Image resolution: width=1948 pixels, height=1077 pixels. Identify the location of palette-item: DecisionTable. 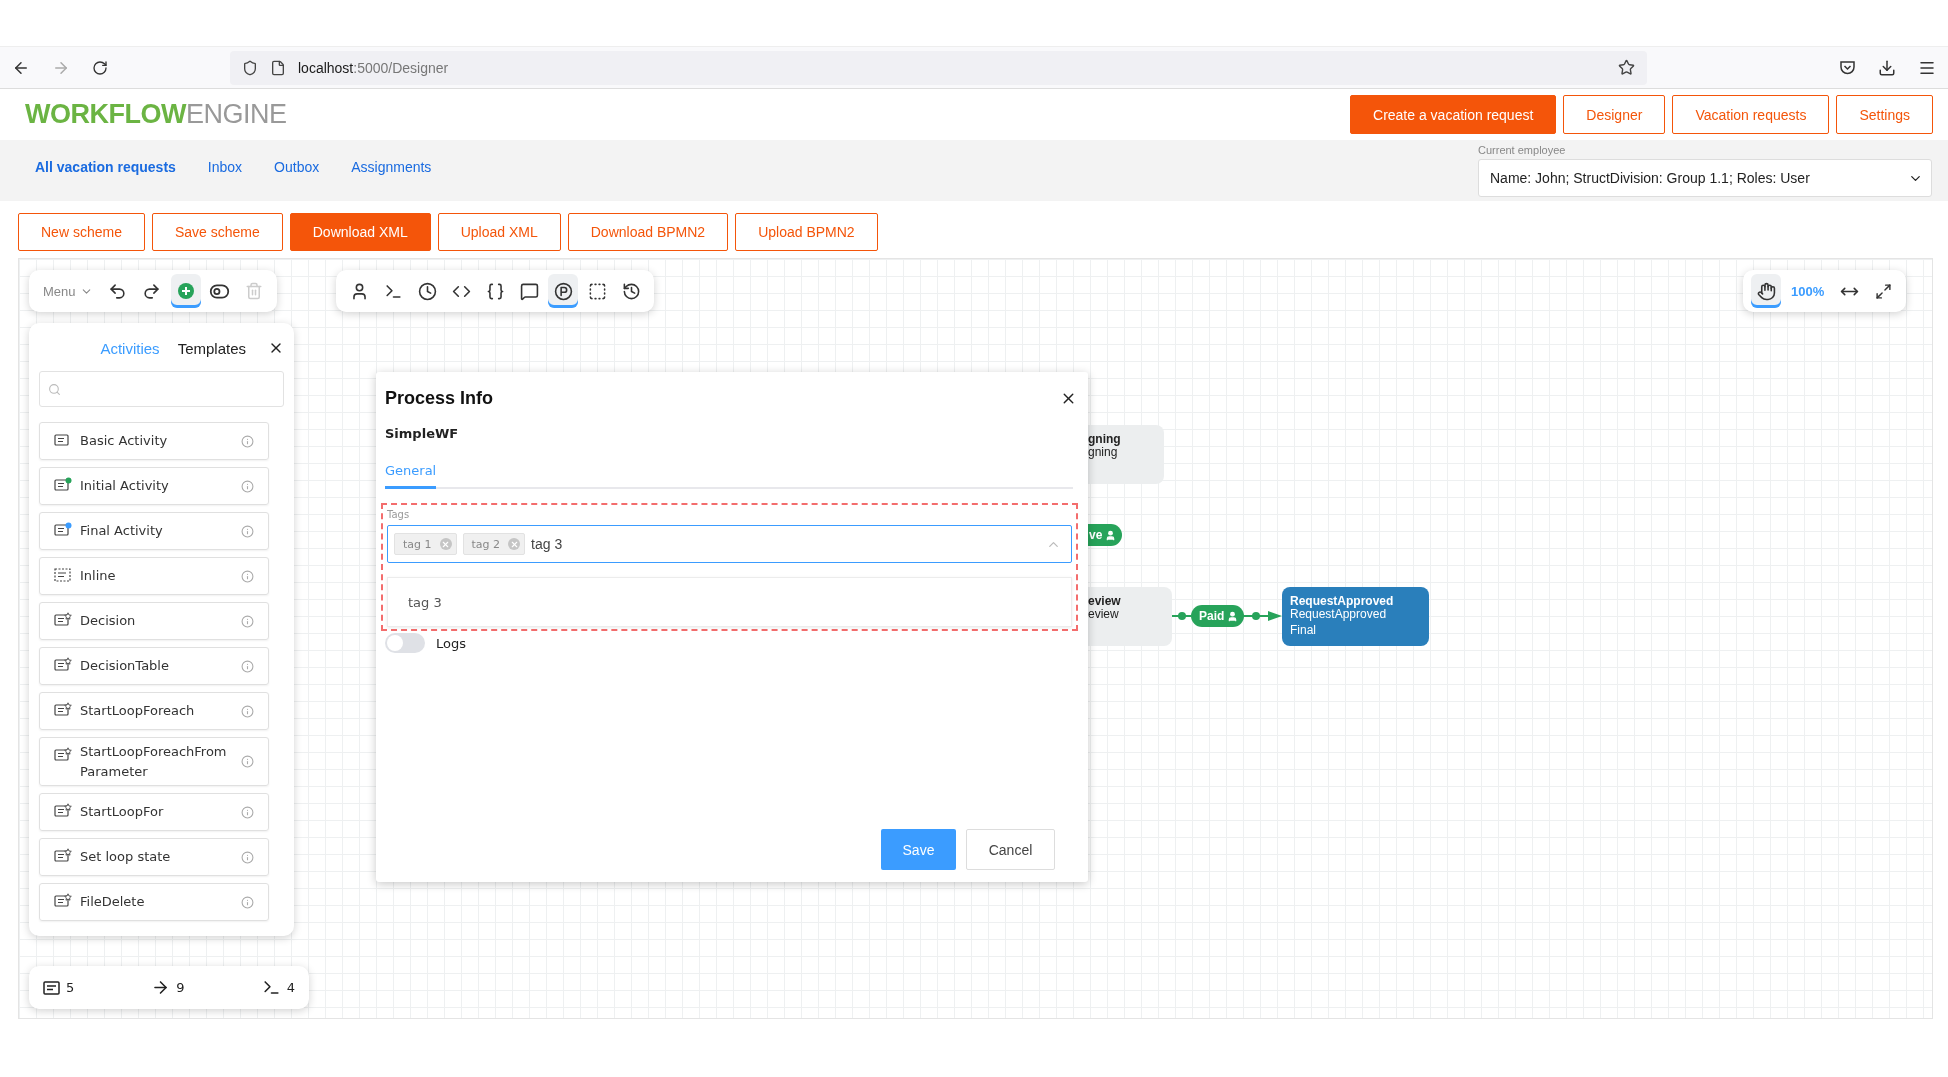
(154, 666).